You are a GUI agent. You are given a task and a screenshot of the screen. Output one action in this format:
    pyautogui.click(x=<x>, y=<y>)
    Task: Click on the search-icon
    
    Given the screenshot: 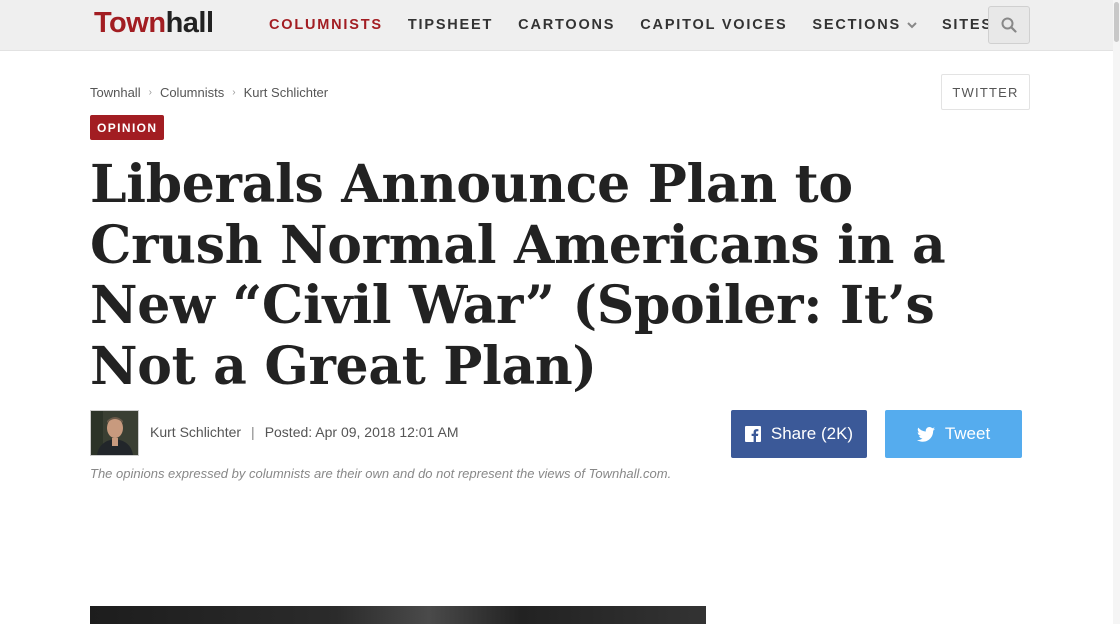 What is the action you would take?
    pyautogui.click(x=1009, y=25)
    